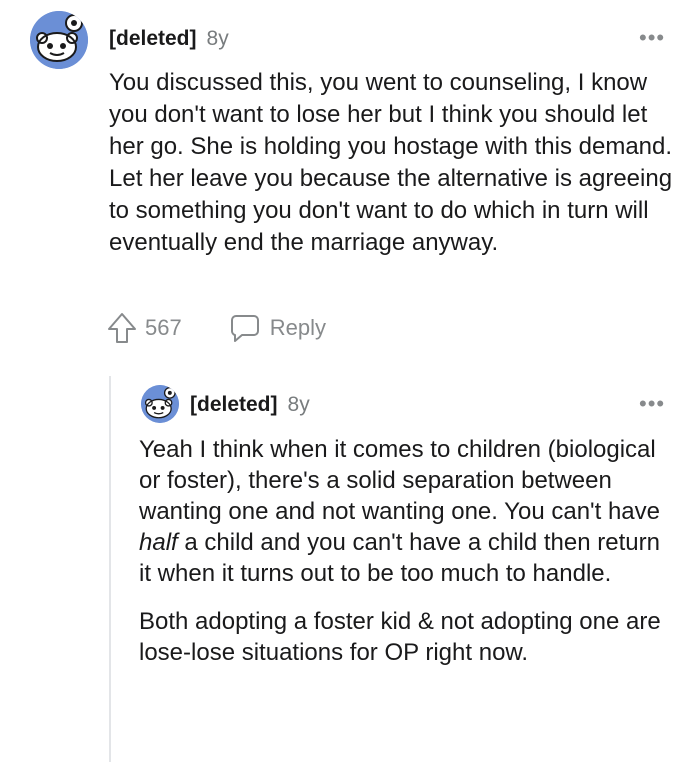 Image resolution: width=700 pixels, height=762 pixels. I want to click on reply-author: [deleted], so click(234, 405).